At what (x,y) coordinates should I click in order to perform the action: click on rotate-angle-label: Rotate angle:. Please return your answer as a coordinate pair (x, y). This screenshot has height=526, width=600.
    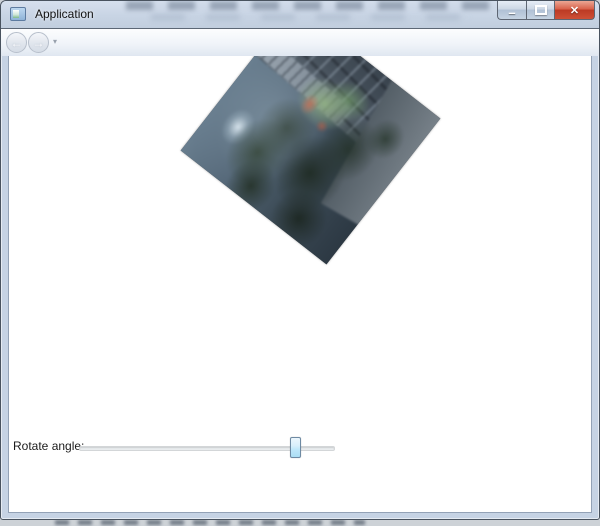
    Looking at the image, I should click on (49, 446).